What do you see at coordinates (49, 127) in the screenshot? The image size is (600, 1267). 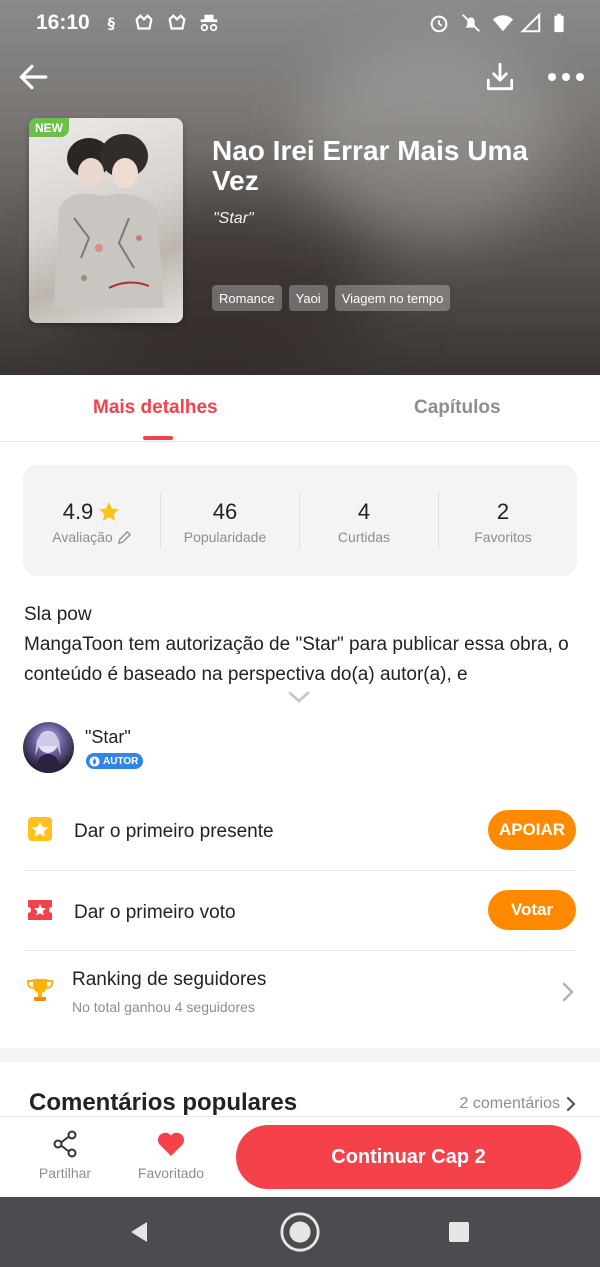 I see `new-badge: NEW` at bounding box center [49, 127].